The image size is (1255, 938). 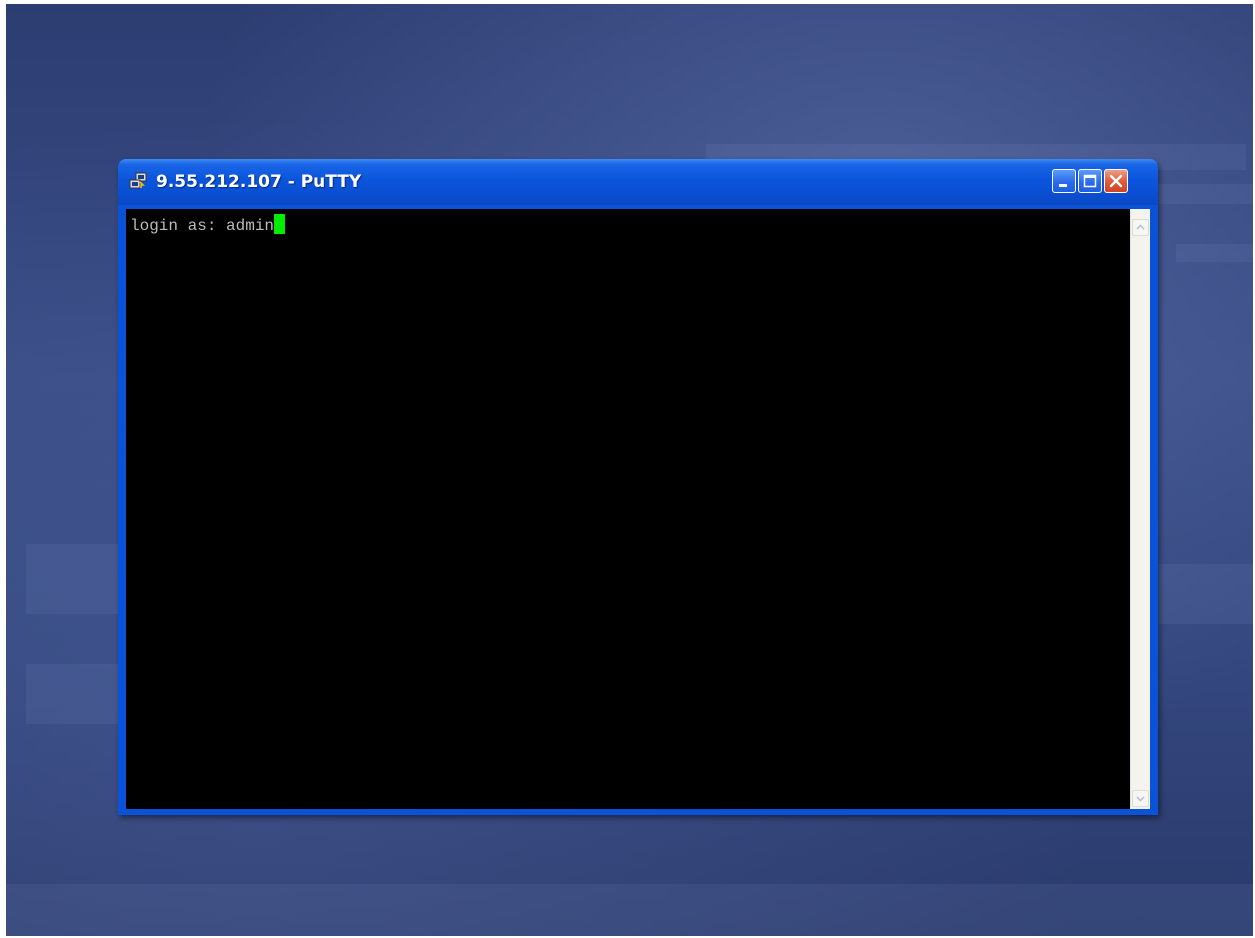 I want to click on scroll-up-arrow-icon, so click(x=1140, y=227).